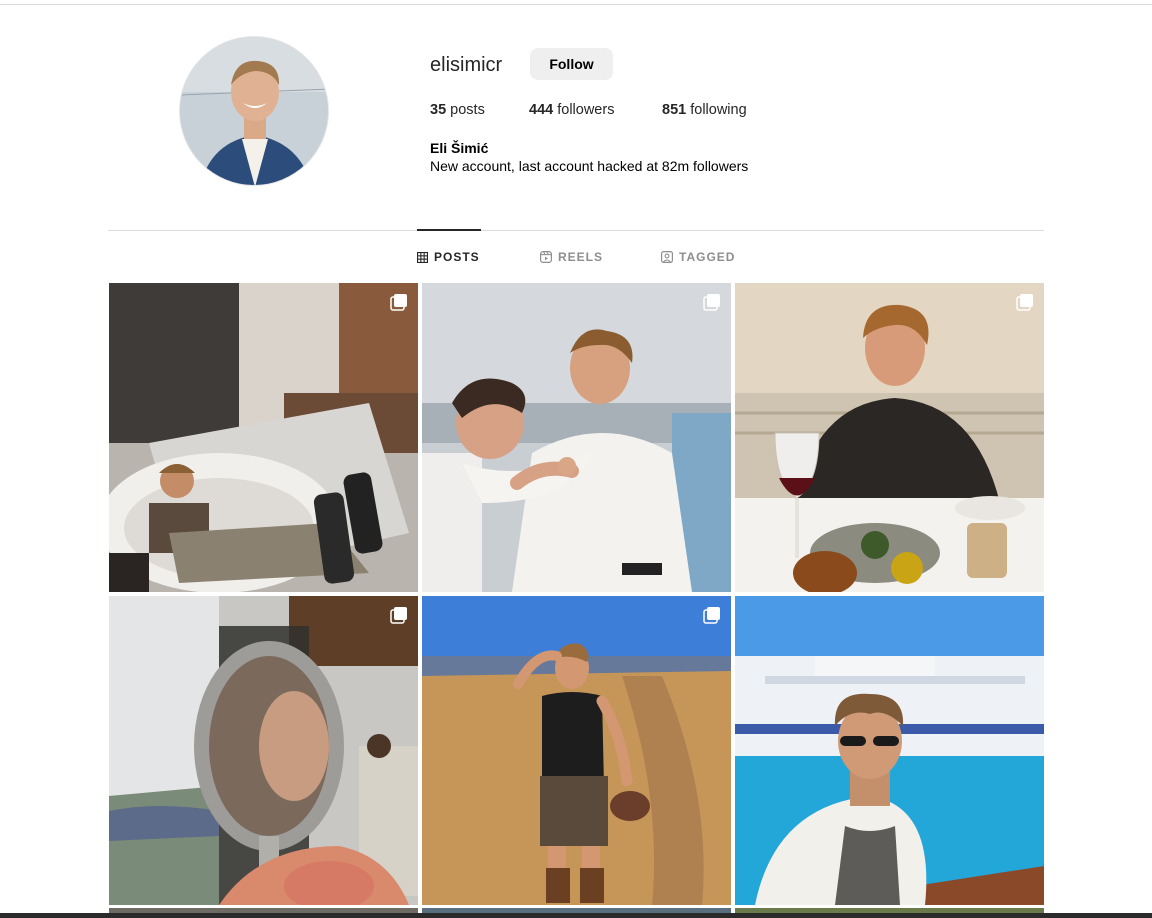 The image size is (1152, 918). I want to click on bottom-bar, so click(576, 915).